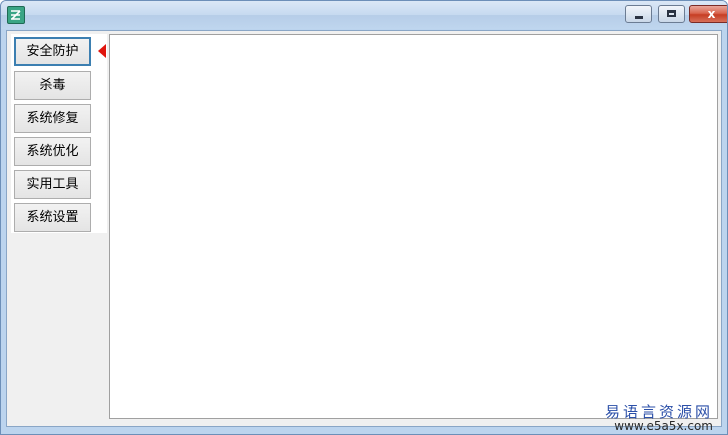 This screenshot has width=728, height=435. Describe the element at coordinates (52, 118) in the screenshot. I see `sidebar-item-system-repair: 系统修复` at that location.